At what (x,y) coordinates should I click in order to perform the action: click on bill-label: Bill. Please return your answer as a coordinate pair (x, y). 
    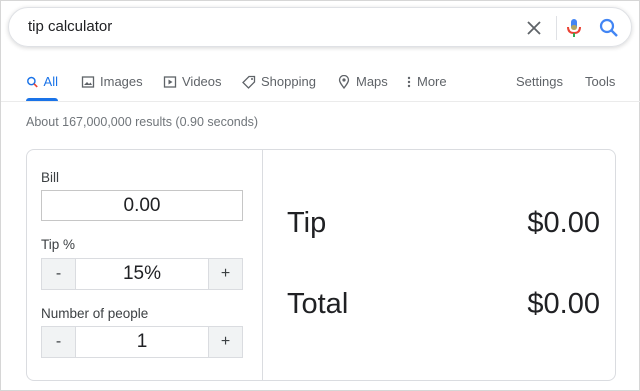
    Looking at the image, I should click on (50, 177).